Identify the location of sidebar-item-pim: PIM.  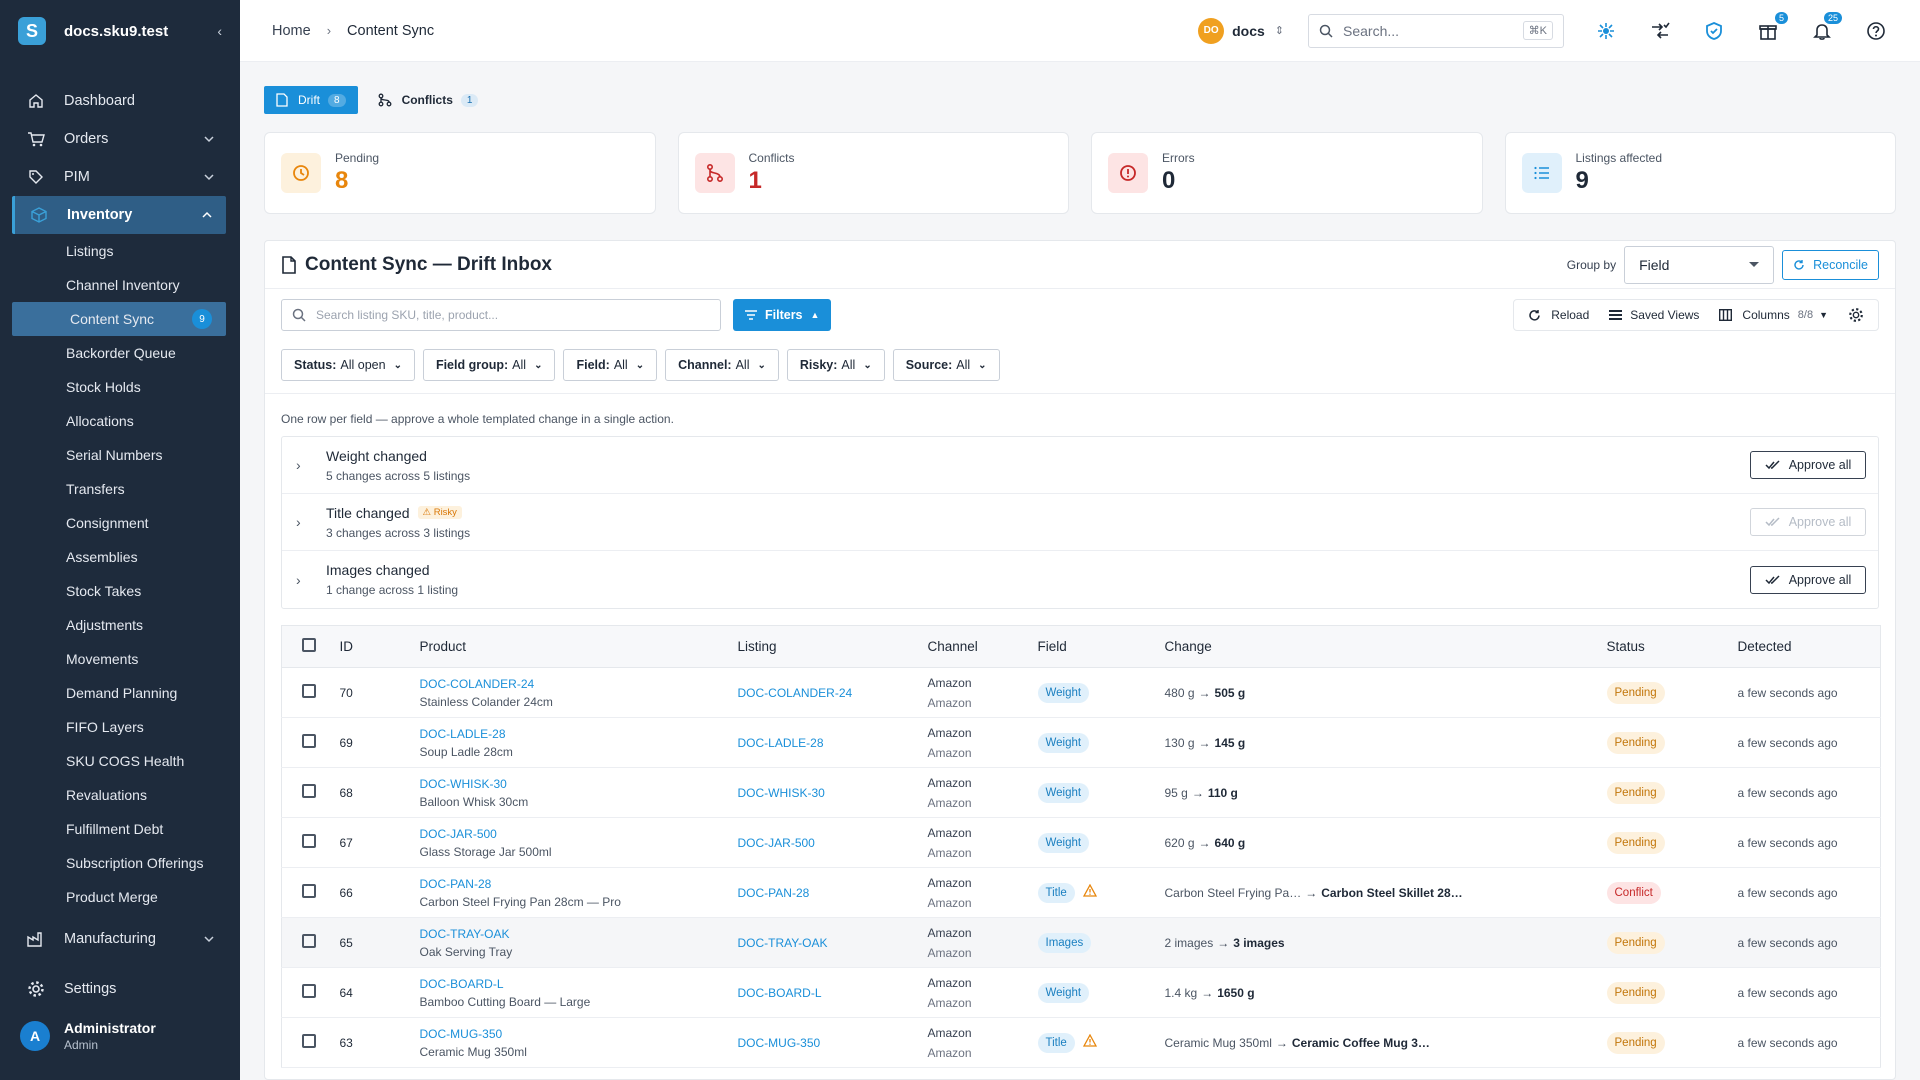
(120, 177).